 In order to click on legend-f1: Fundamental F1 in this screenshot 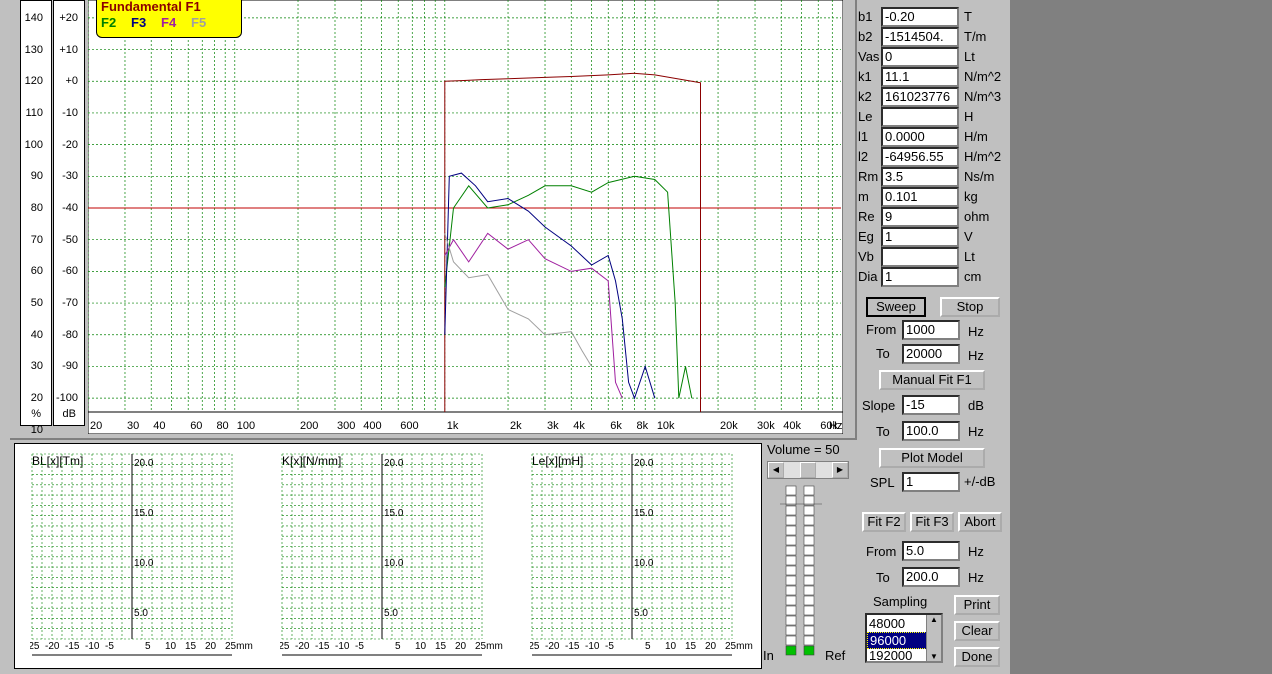, I will do `click(151, 7)`.